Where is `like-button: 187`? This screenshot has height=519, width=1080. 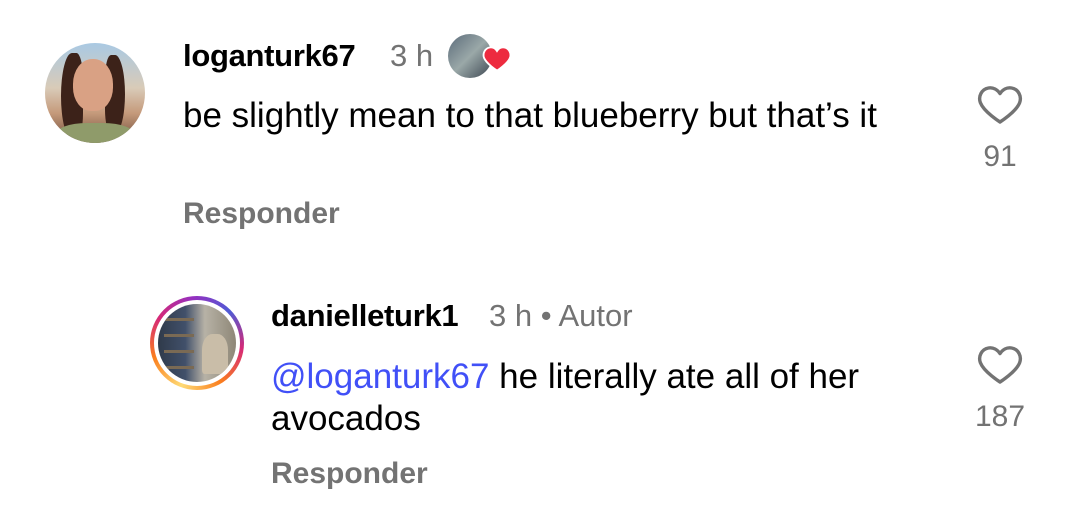 like-button: 187 is located at coordinates (1000, 388).